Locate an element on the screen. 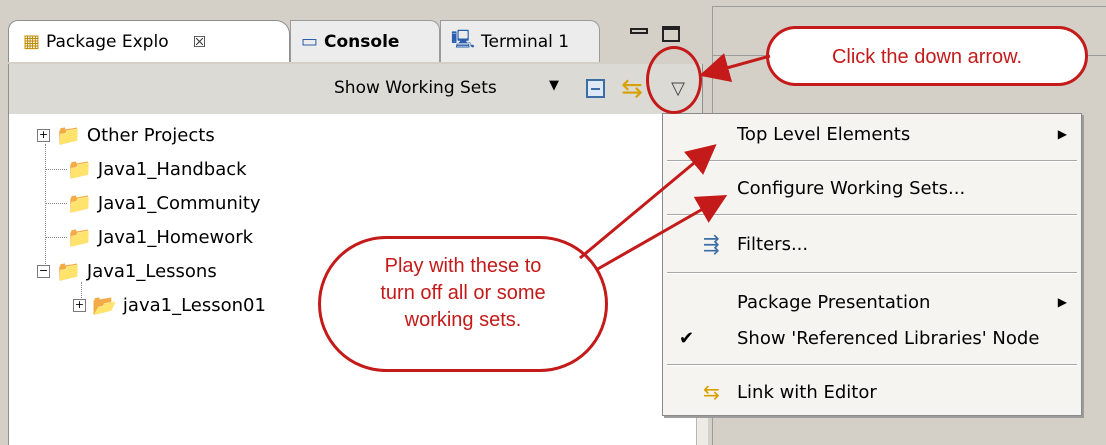 This screenshot has height=445, width=1106. menu-item-label: Top Level Elements is located at coordinates (824, 134).